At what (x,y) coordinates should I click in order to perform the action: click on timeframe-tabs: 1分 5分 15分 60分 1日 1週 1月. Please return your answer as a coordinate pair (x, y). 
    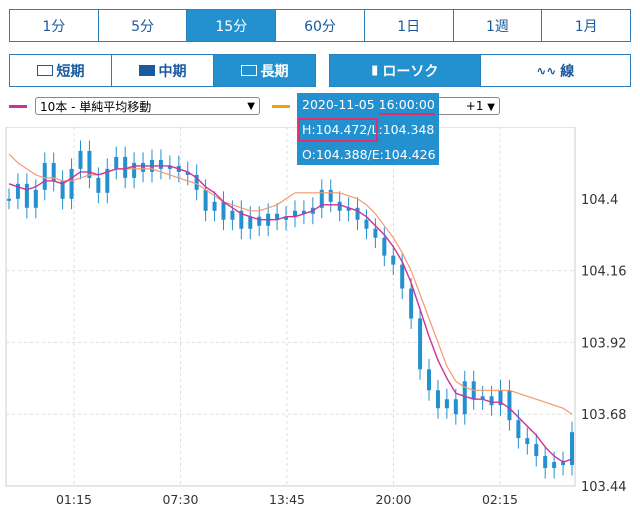
    Looking at the image, I should click on (320, 25).